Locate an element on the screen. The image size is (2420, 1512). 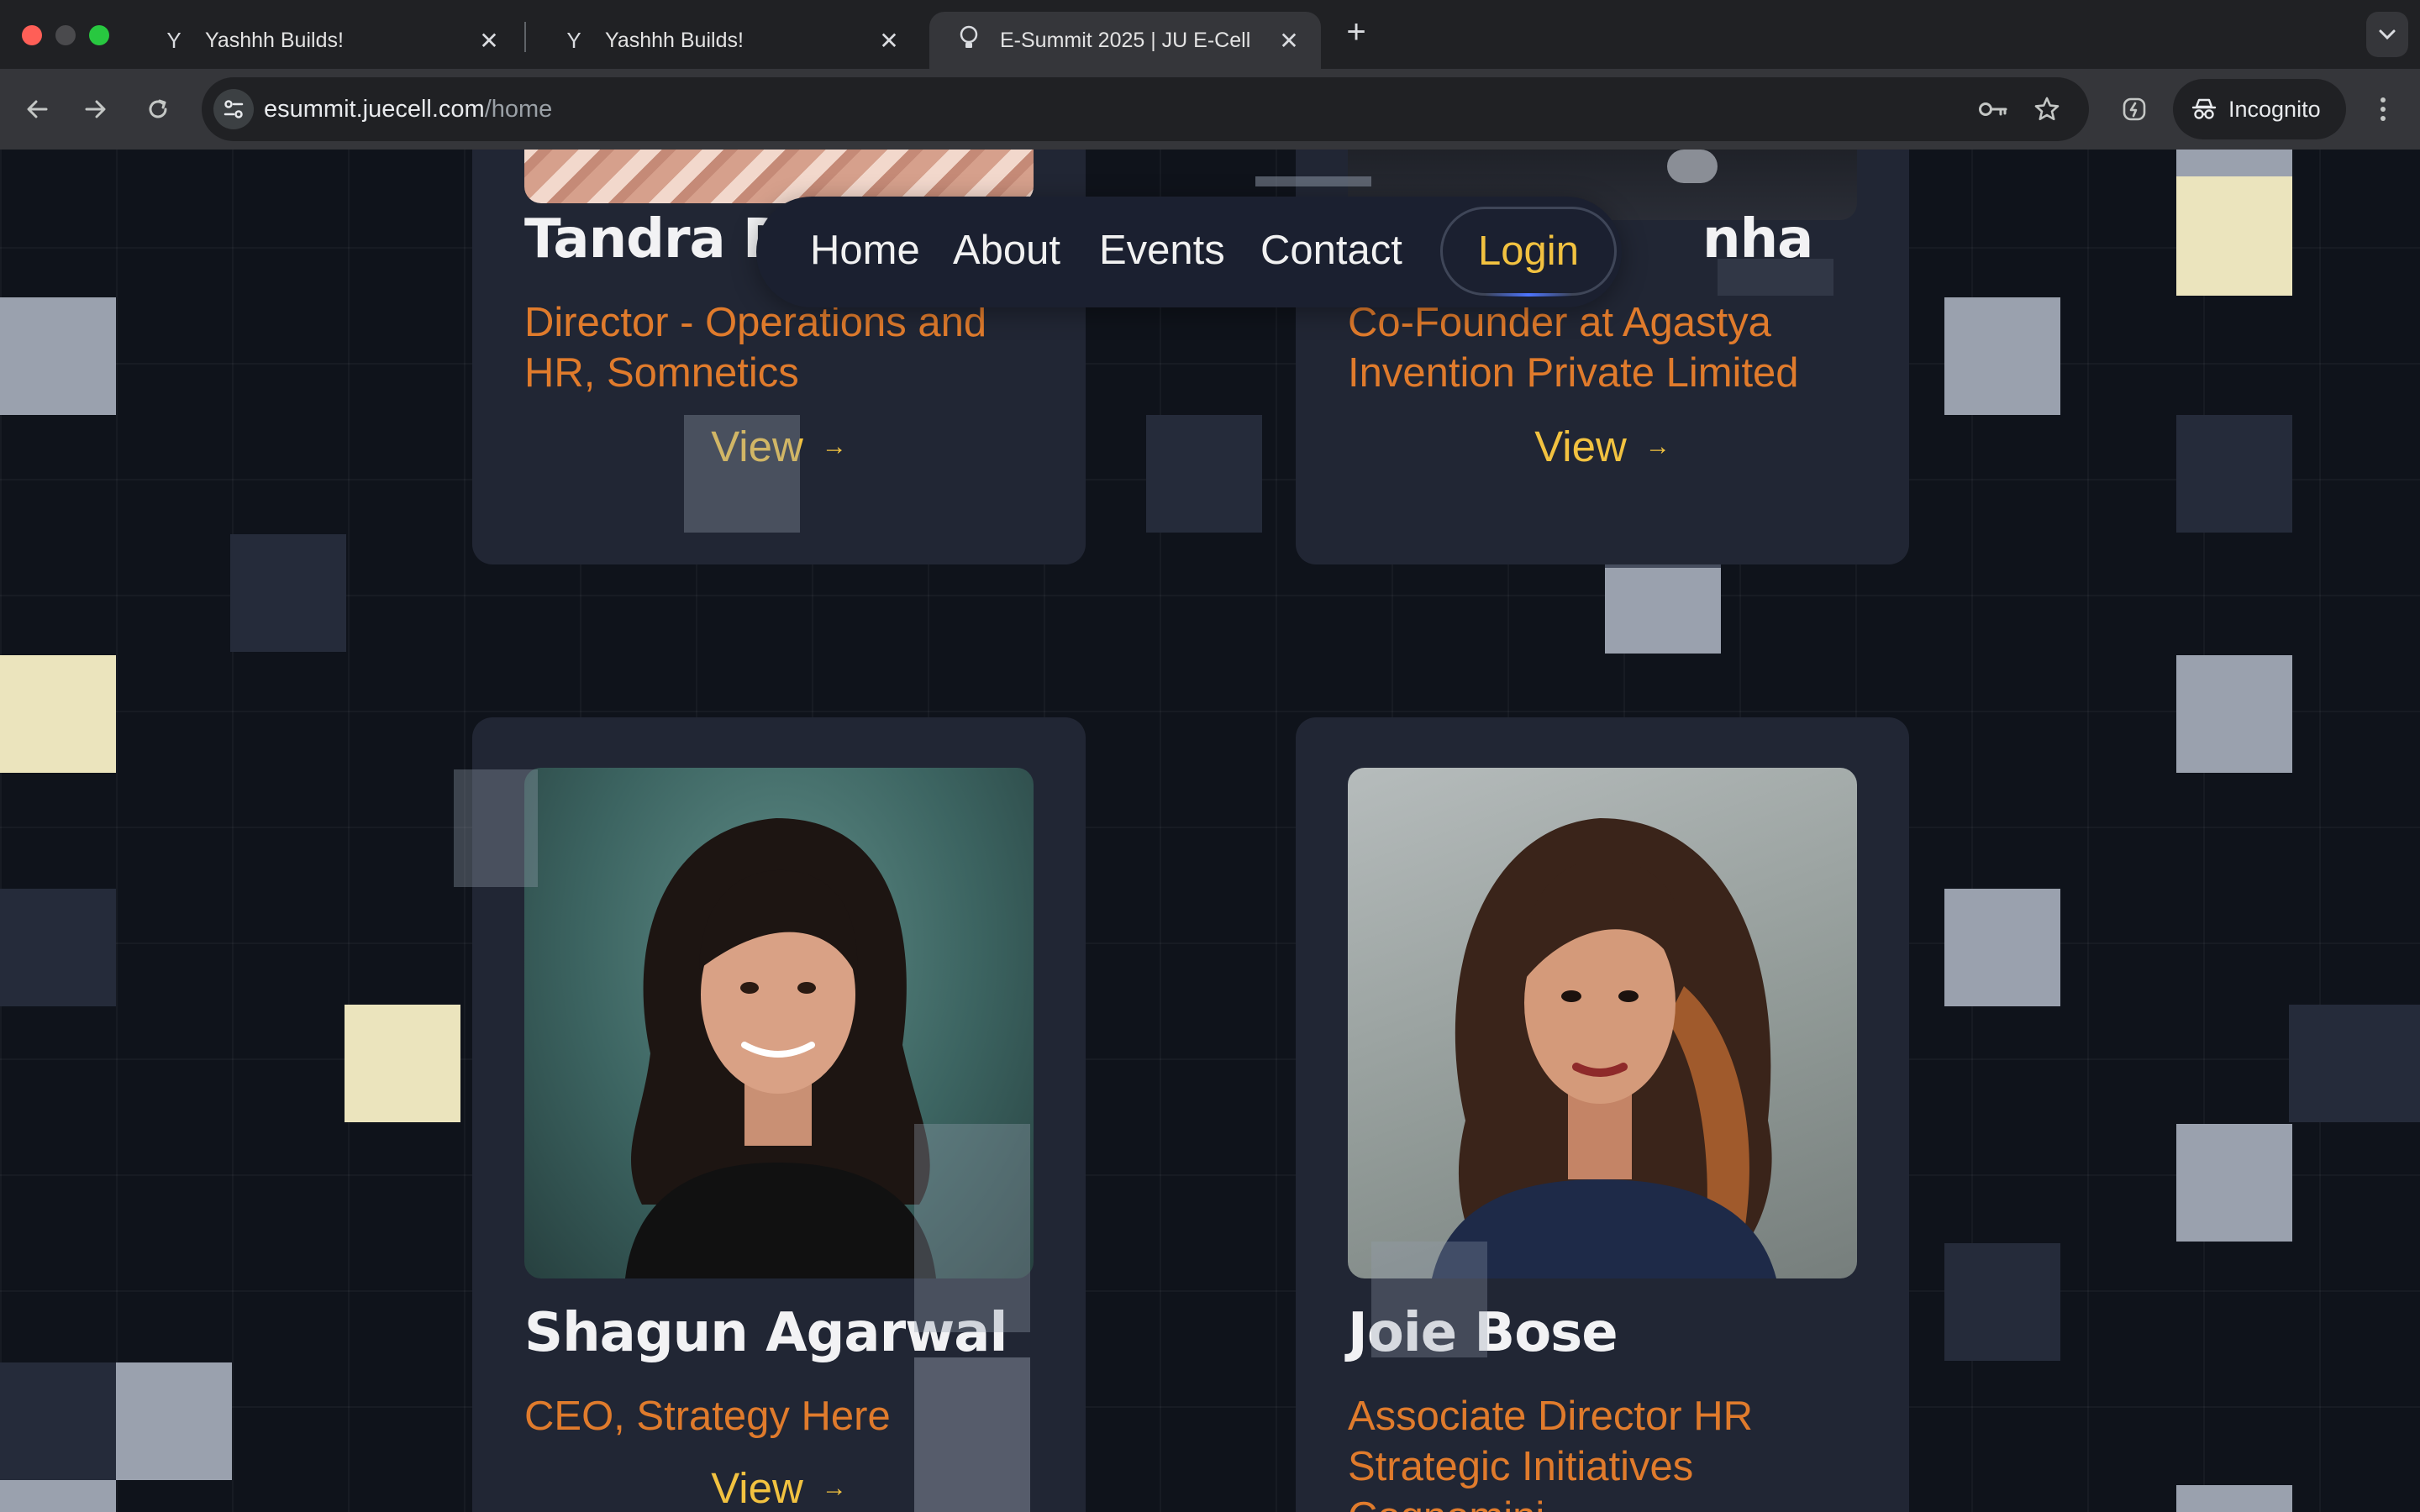
speaker-role: Director - Operations and HR, Somnetics is located at coordinates (755, 348).